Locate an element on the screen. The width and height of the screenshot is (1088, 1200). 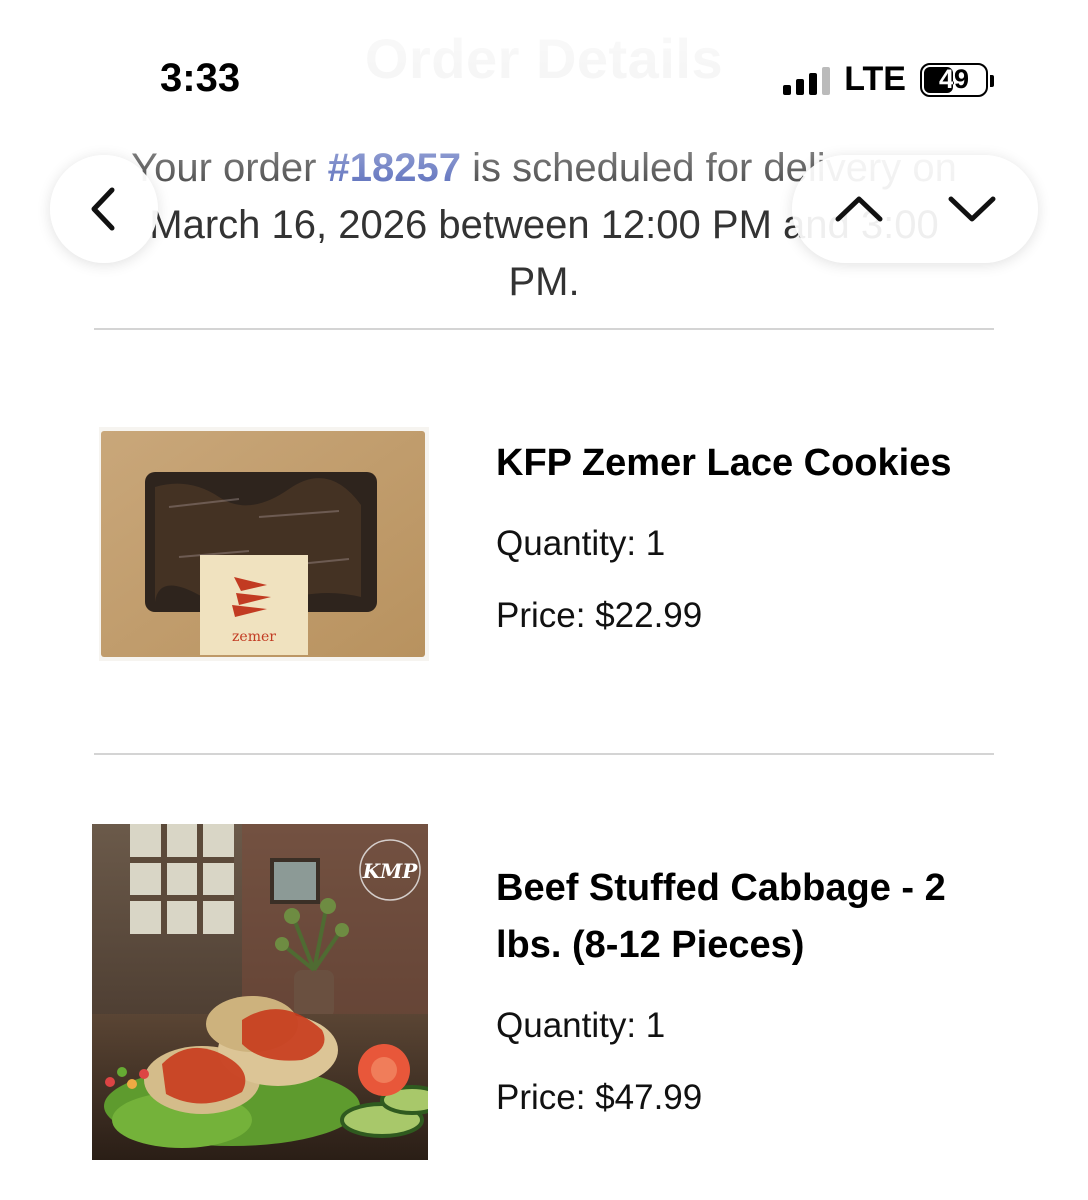
chevron-up-icon is located at coordinates (858, 209).